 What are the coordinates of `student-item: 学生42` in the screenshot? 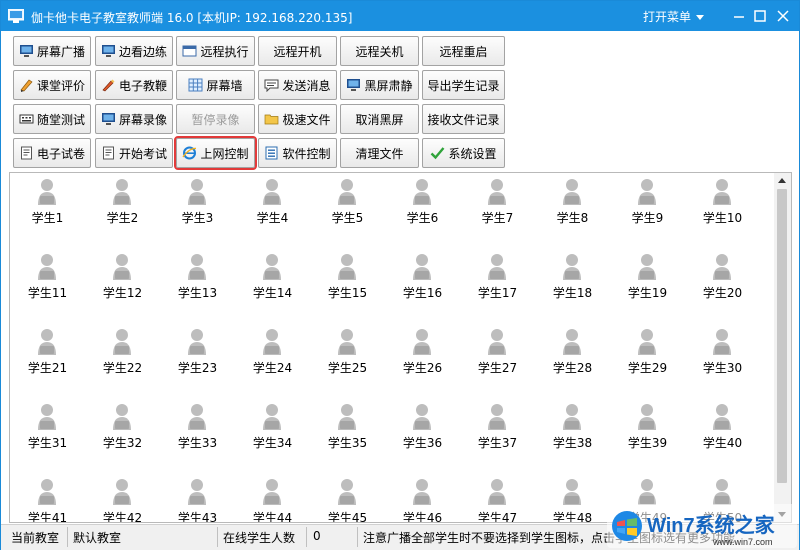 It's located at (122, 497).